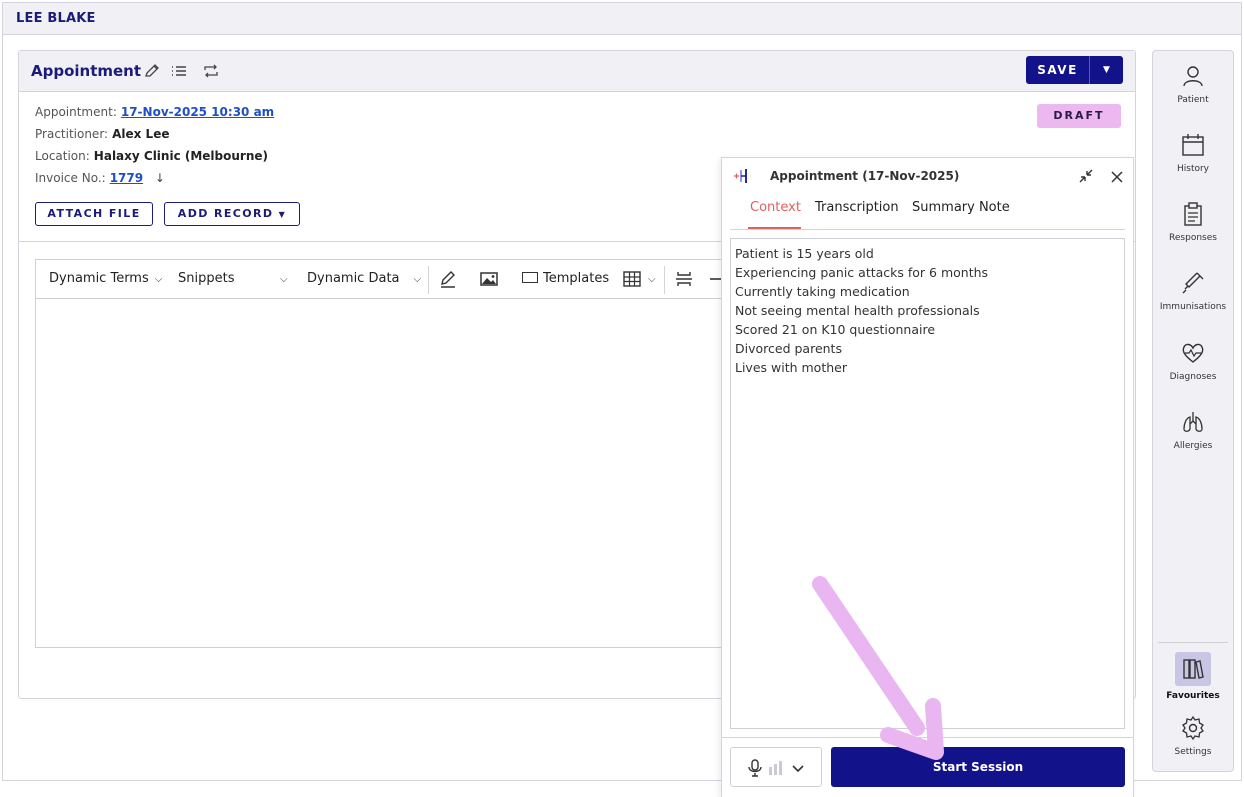 This screenshot has width=1244, height=797. What do you see at coordinates (1193, 76) in the screenshot?
I see `person-icon` at bounding box center [1193, 76].